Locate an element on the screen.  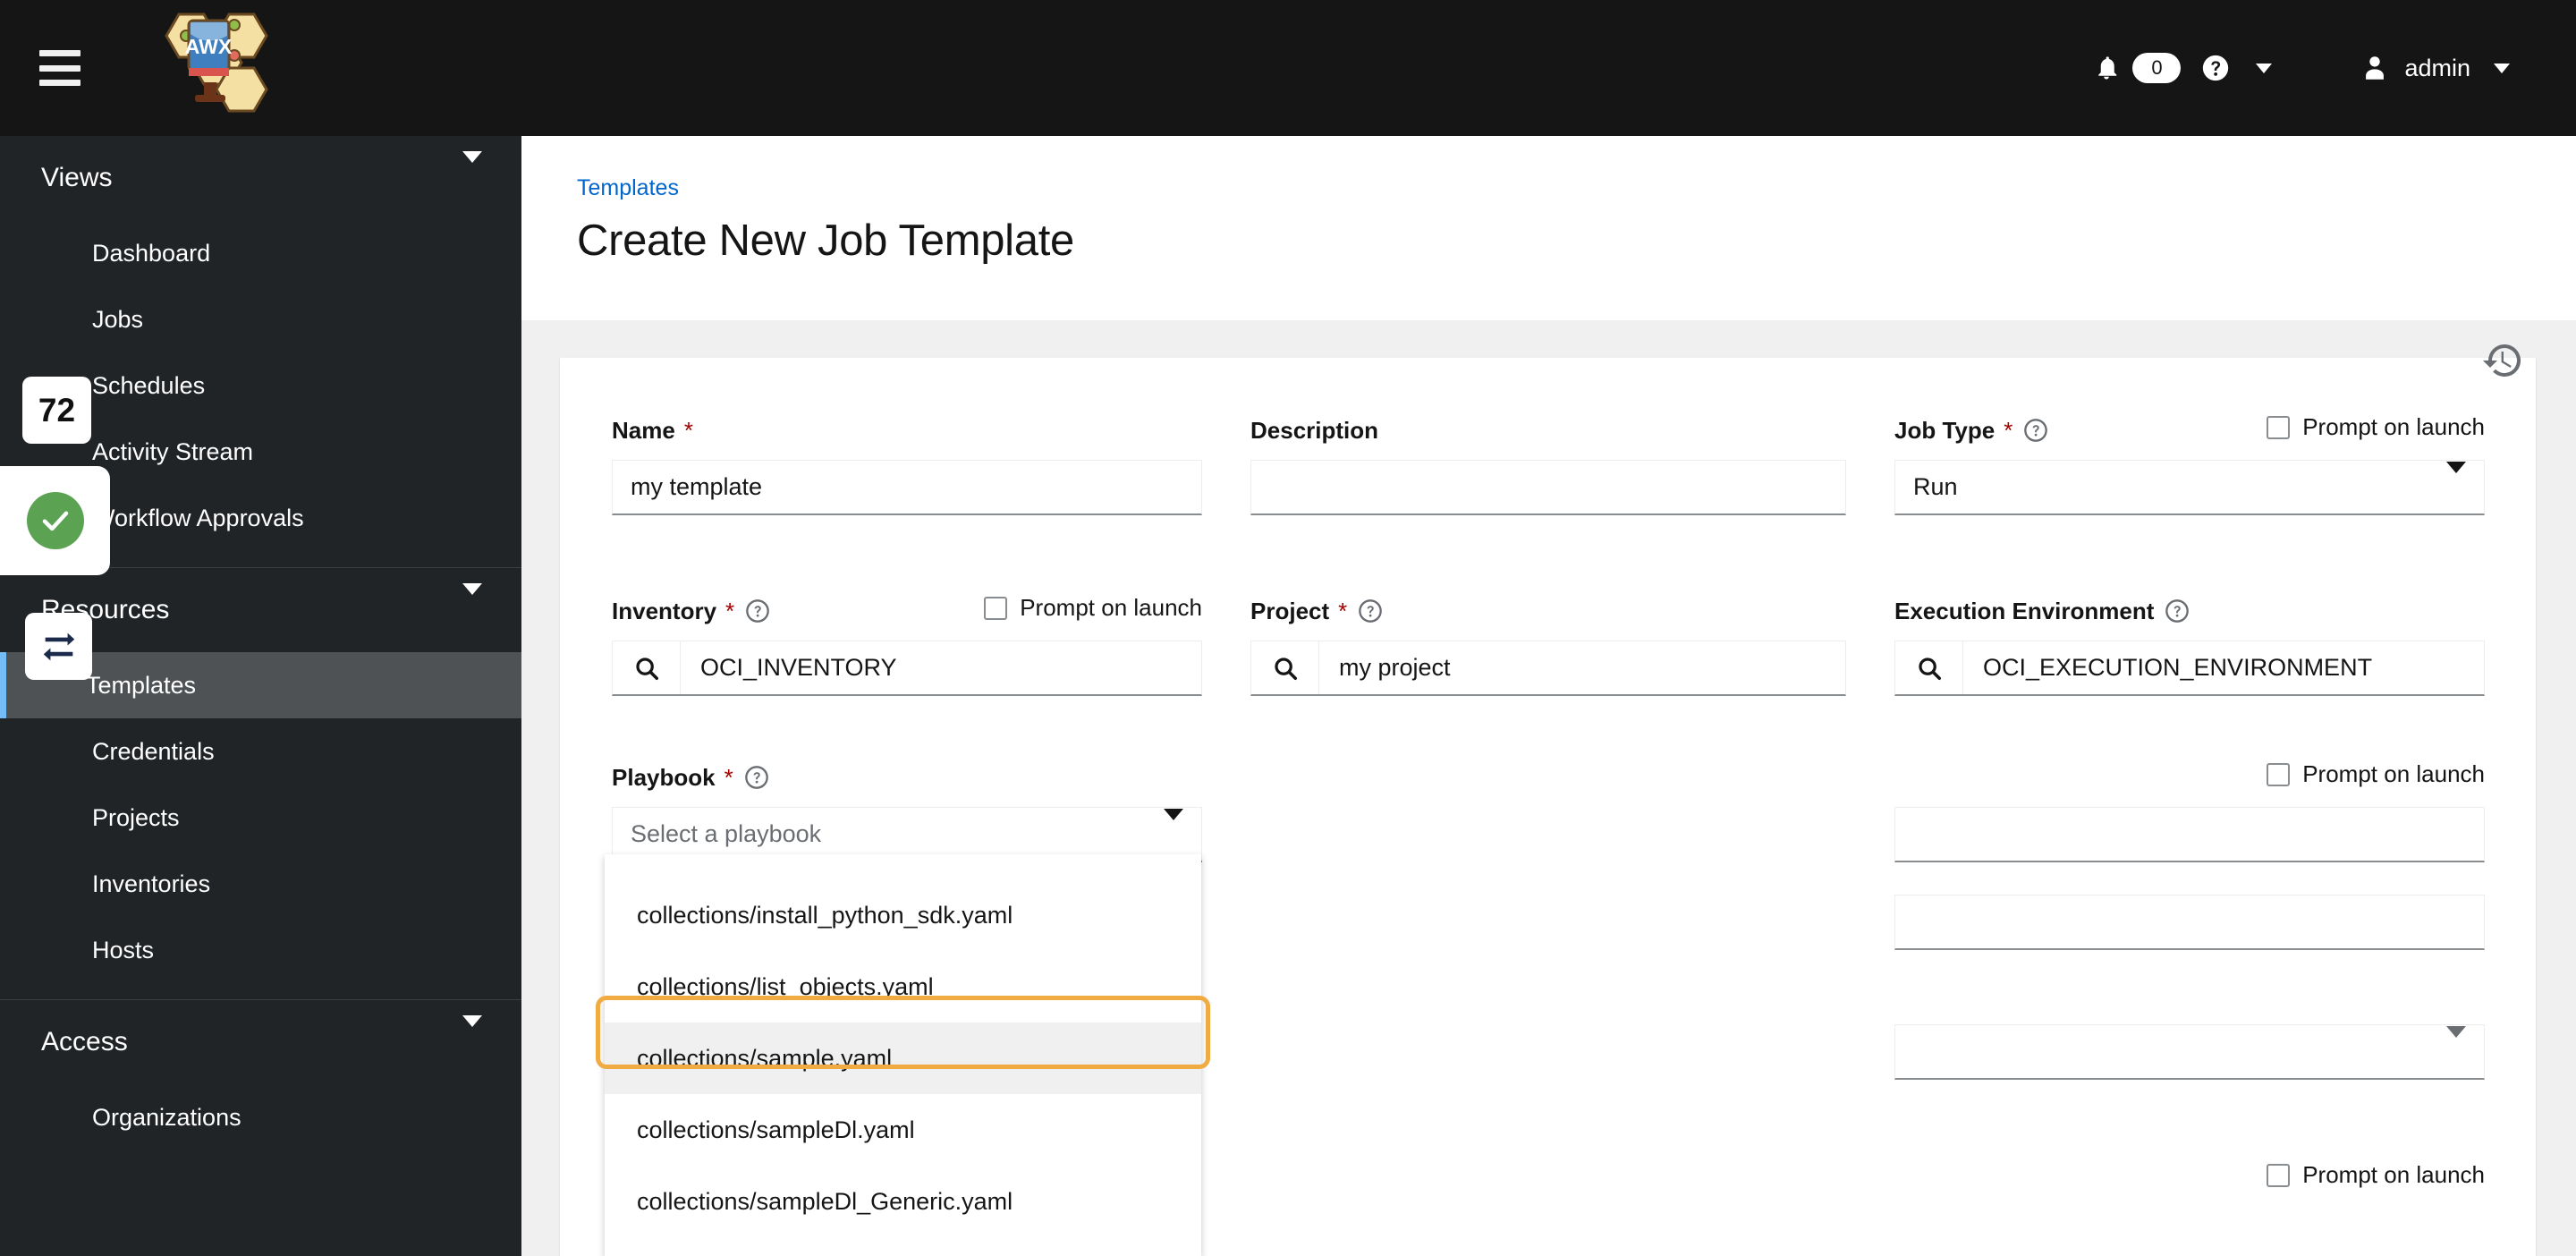
job-type-prompt-on-launch: Prompt on launch is located at coordinates (2376, 427).